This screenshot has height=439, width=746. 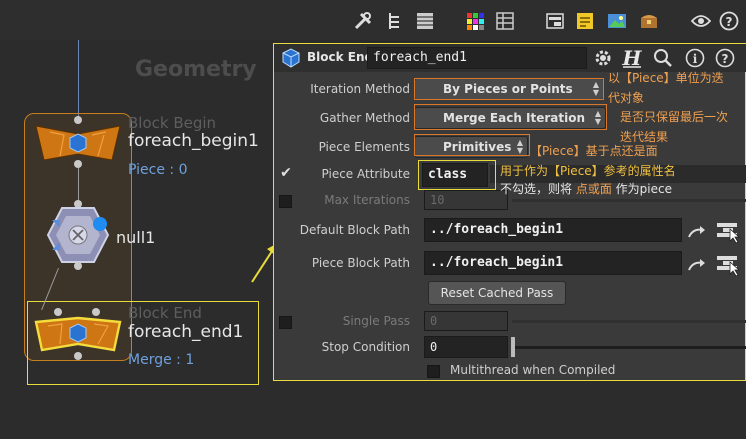 What do you see at coordinates (364, 147) in the screenshot?
I see `piece-elements-label: Piece Elements` at bounding box center [364, 147].